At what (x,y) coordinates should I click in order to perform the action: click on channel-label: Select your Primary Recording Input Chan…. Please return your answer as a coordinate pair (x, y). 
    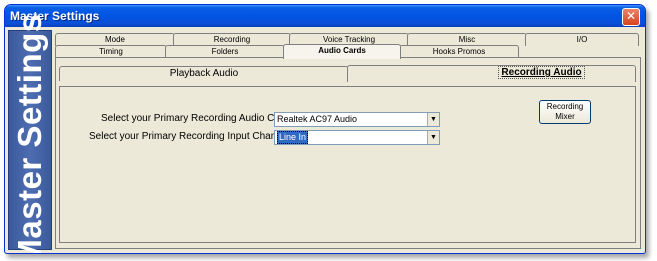
    Looking at the image, I should click on (189, 136).